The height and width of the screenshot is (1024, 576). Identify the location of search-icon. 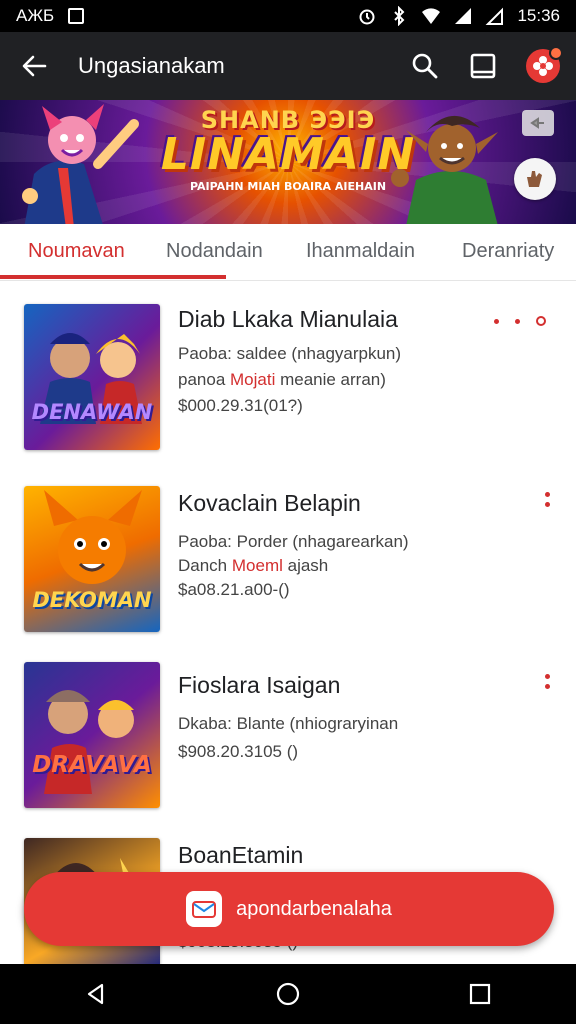
(425, 66).